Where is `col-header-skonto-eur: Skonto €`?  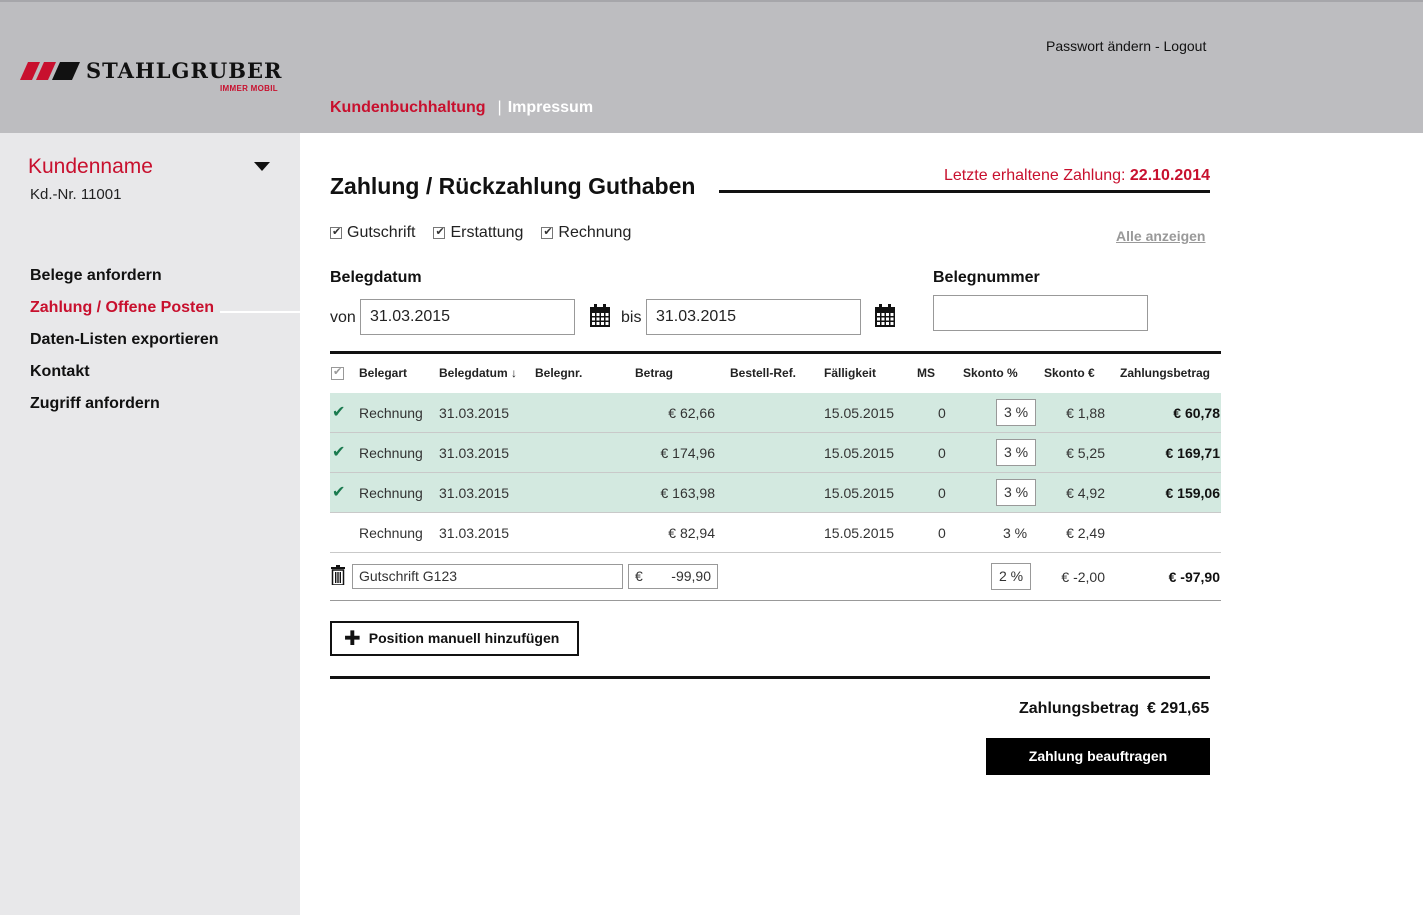 col-header-skonto-eur: Skonto € is located at coordinates (1069, 373).